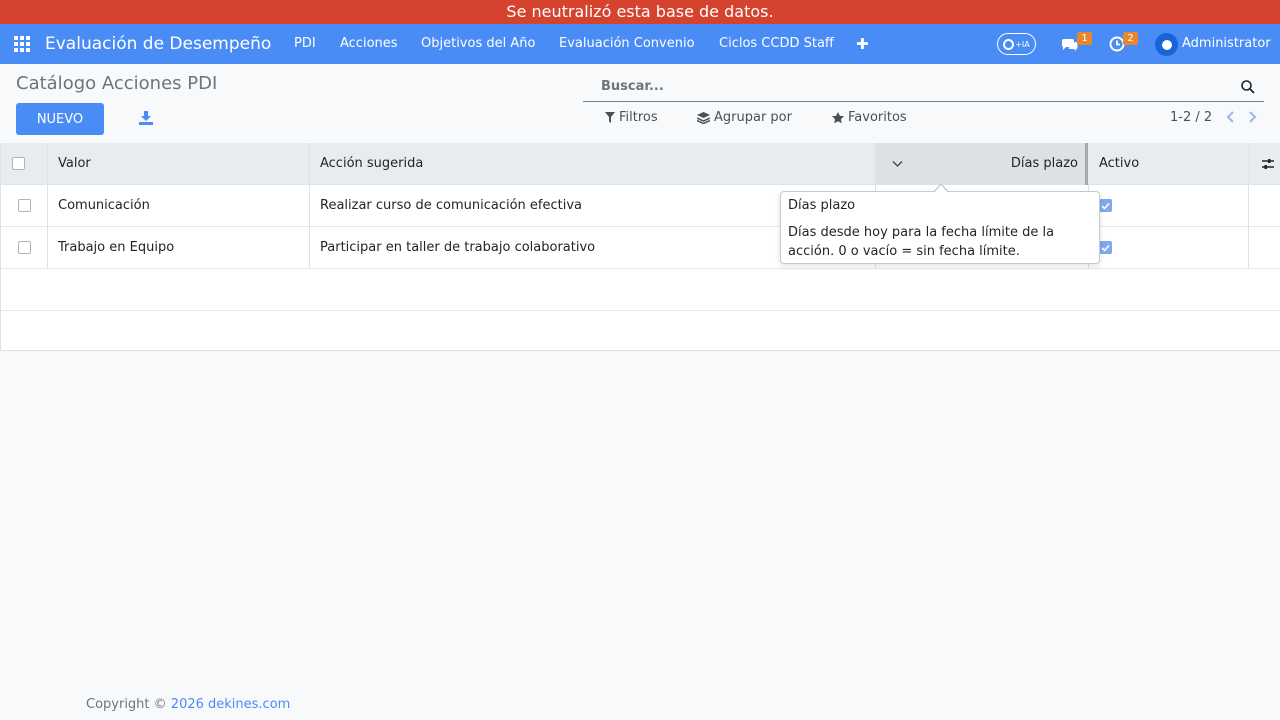 This screenshot has height=720, width=1280. What do you see at coordinates (104, 205) in the screenshot?
I see `cell-valor: Comunicación` at bounding box center [104, 205].